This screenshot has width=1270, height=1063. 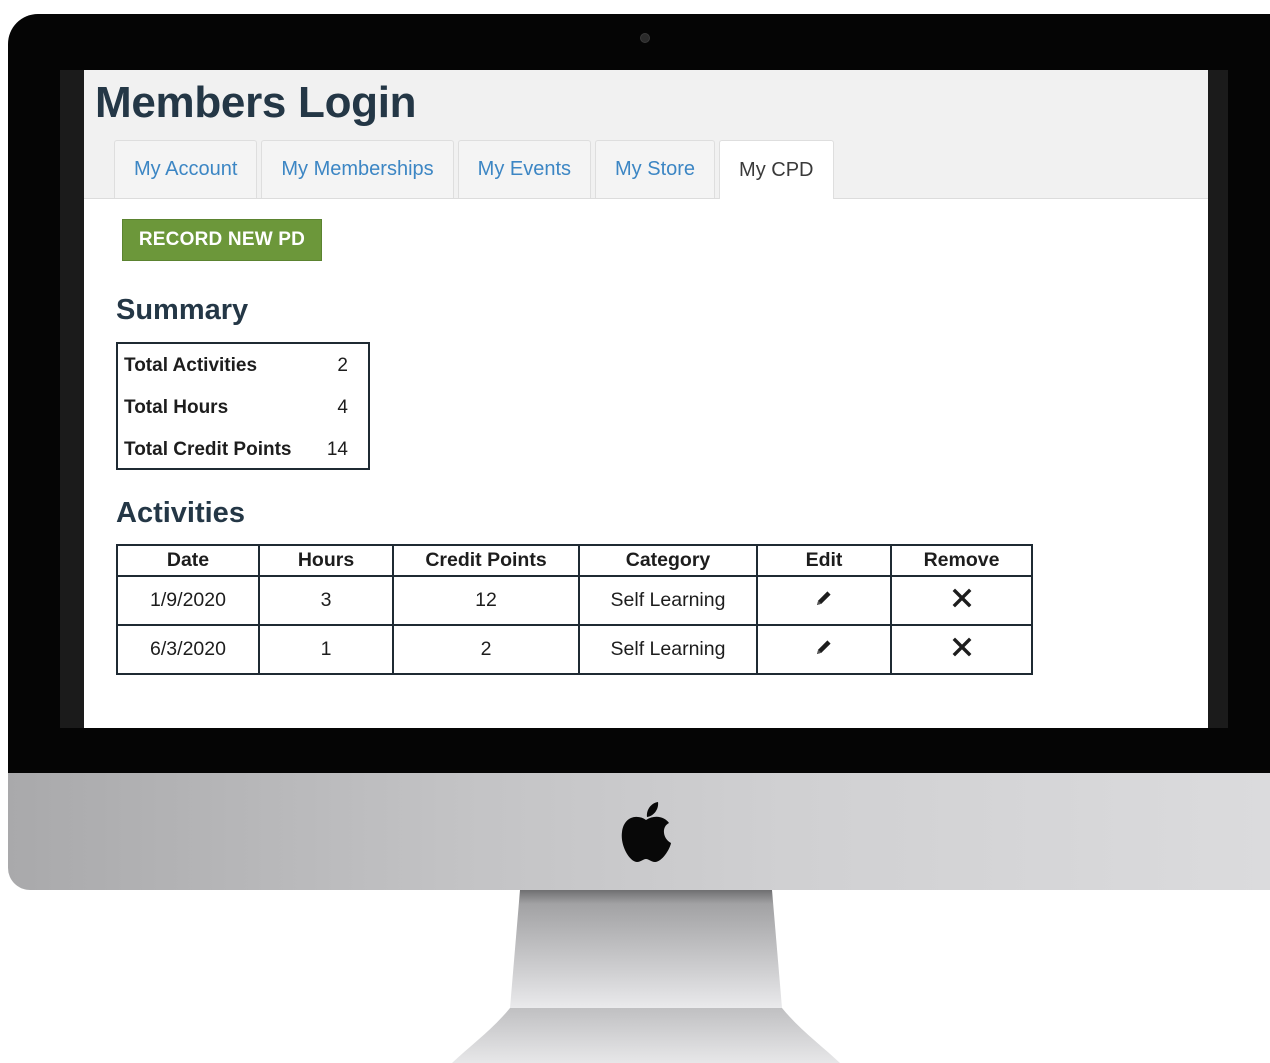 I want to click on table-row: 6/3/2020 1 2 Self Learning, so click(x=574, y=649).